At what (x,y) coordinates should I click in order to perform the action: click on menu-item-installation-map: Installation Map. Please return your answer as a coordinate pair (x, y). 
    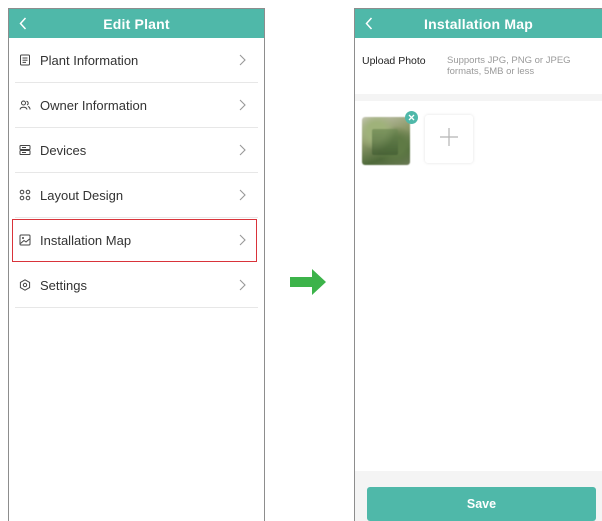
    Looking at the image, I should click on (134, 240).